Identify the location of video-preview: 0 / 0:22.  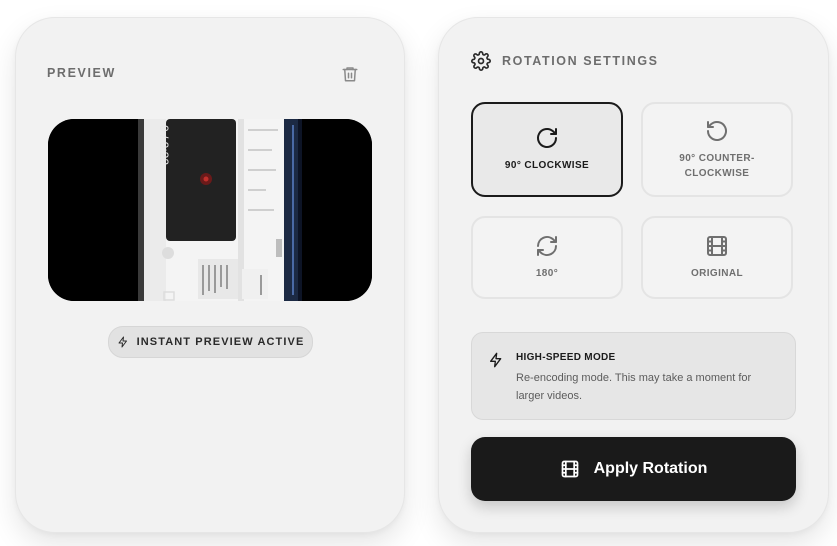
(210, 210).